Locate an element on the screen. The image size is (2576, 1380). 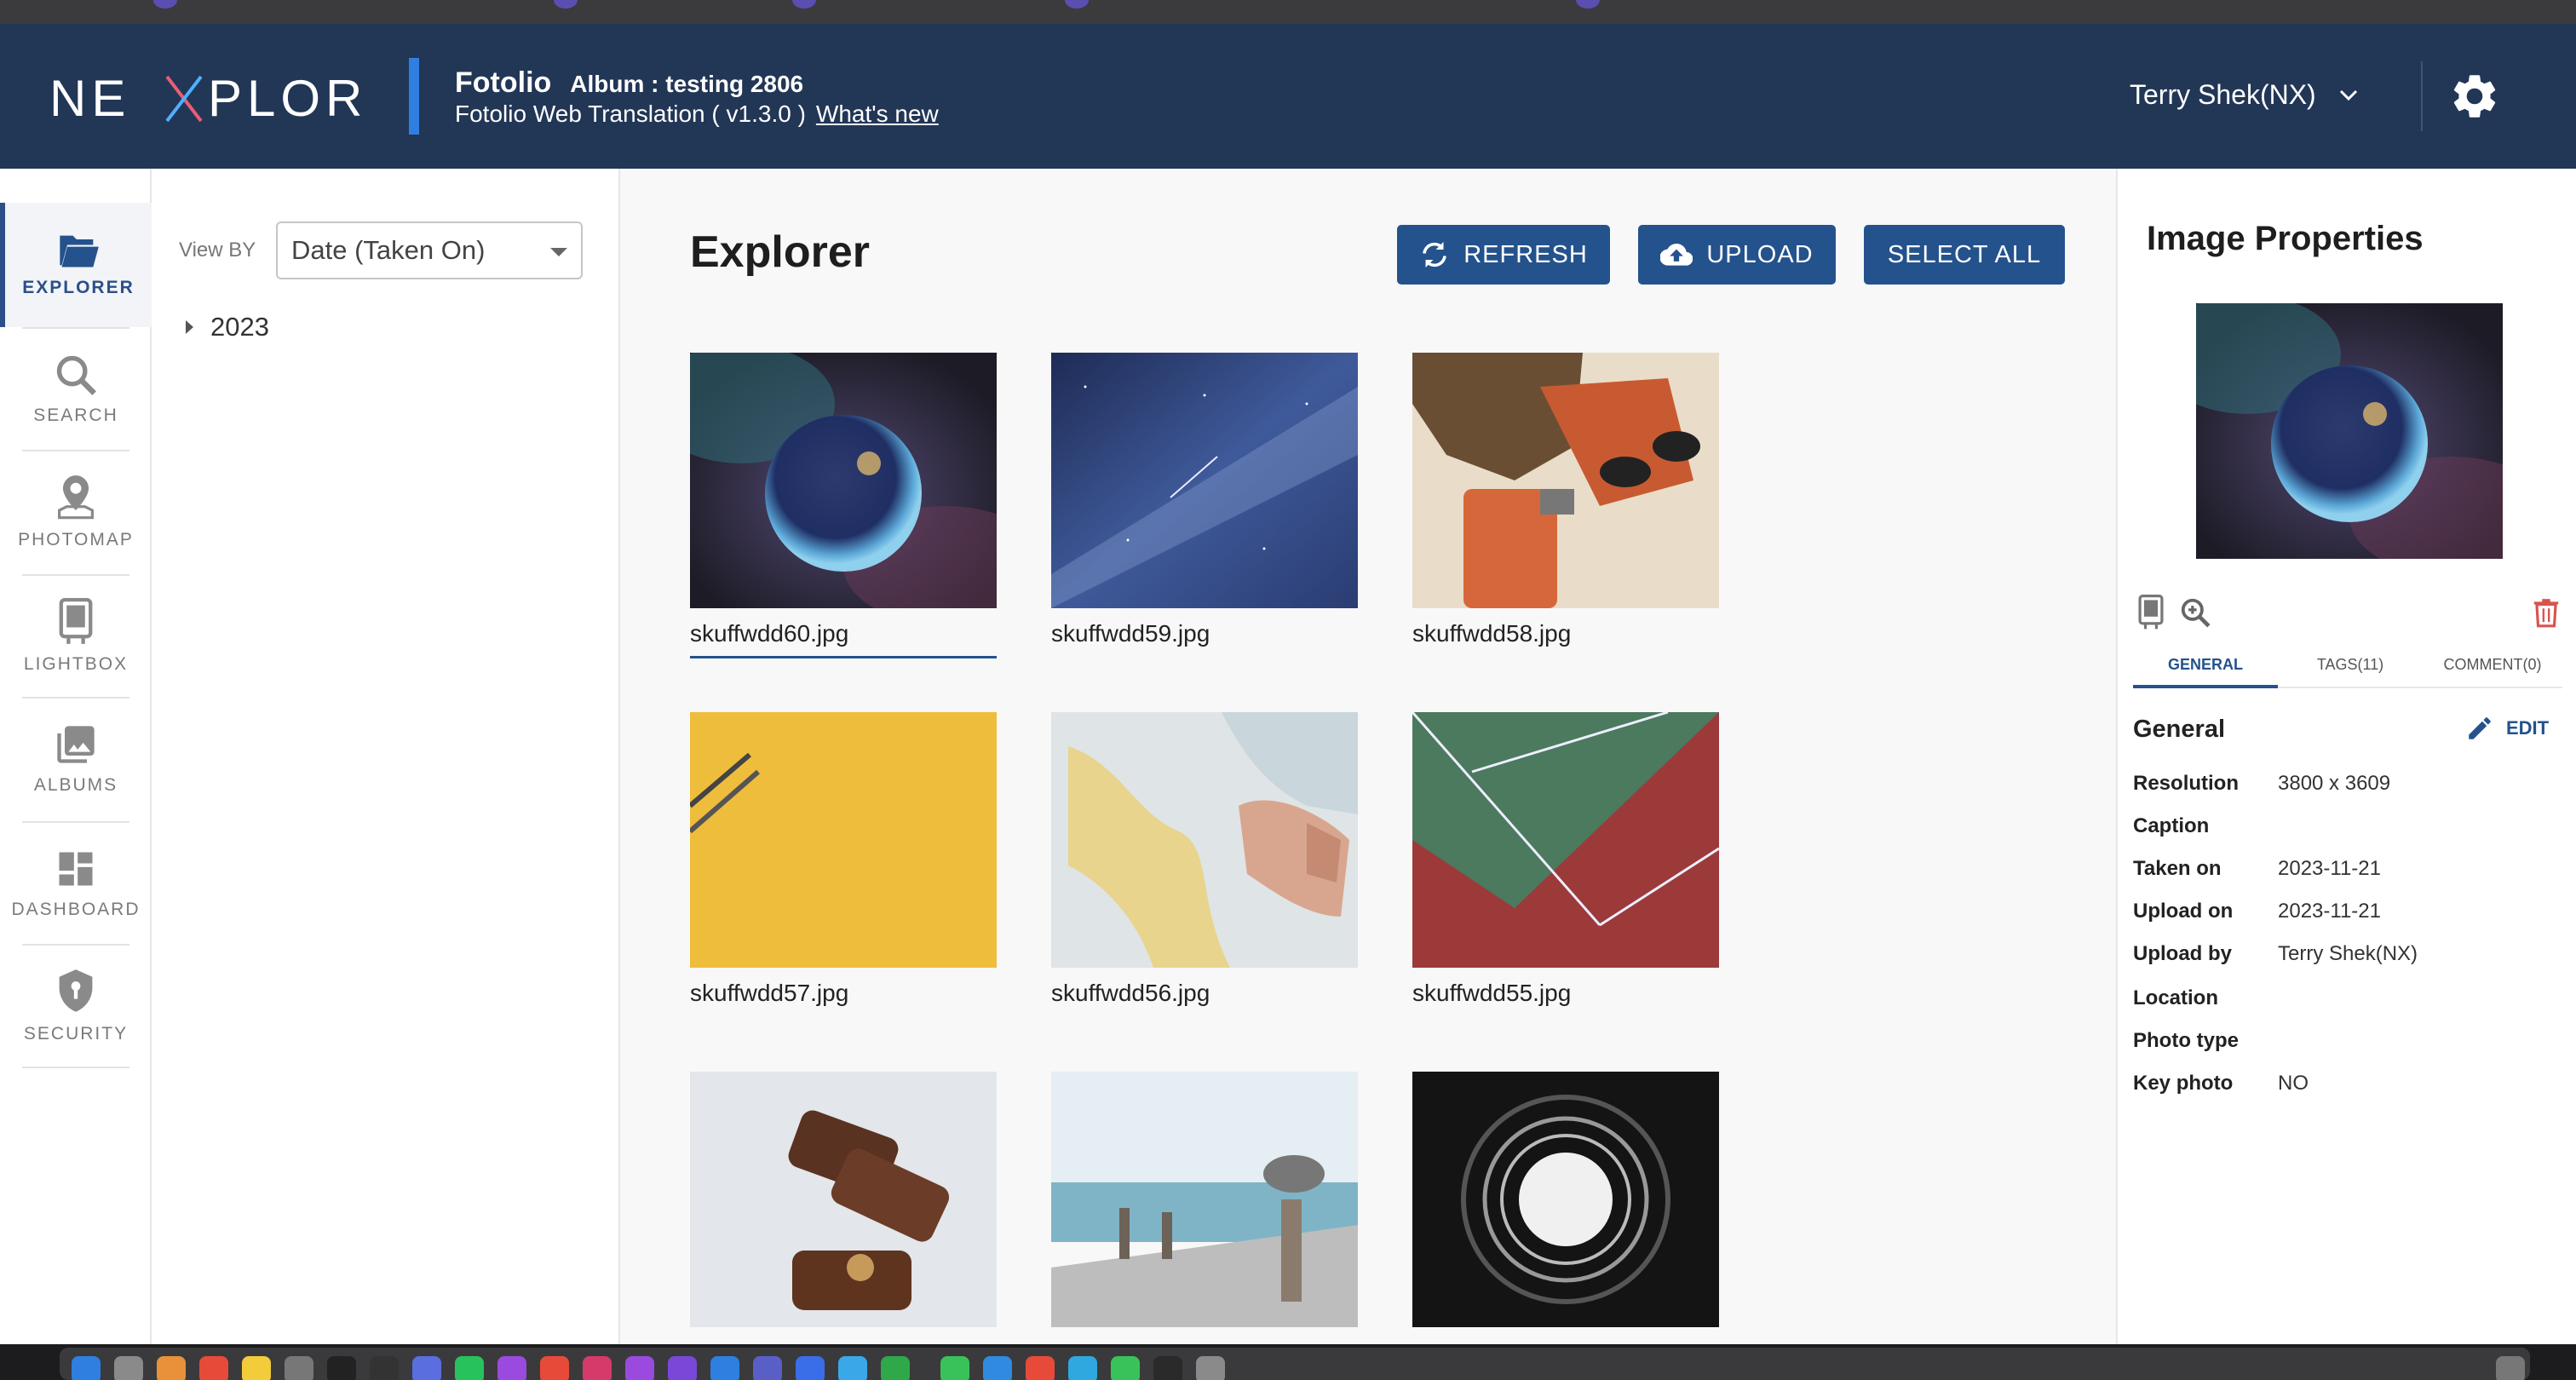
tab-general: GENERAL is located at coordinates (2205, 665).